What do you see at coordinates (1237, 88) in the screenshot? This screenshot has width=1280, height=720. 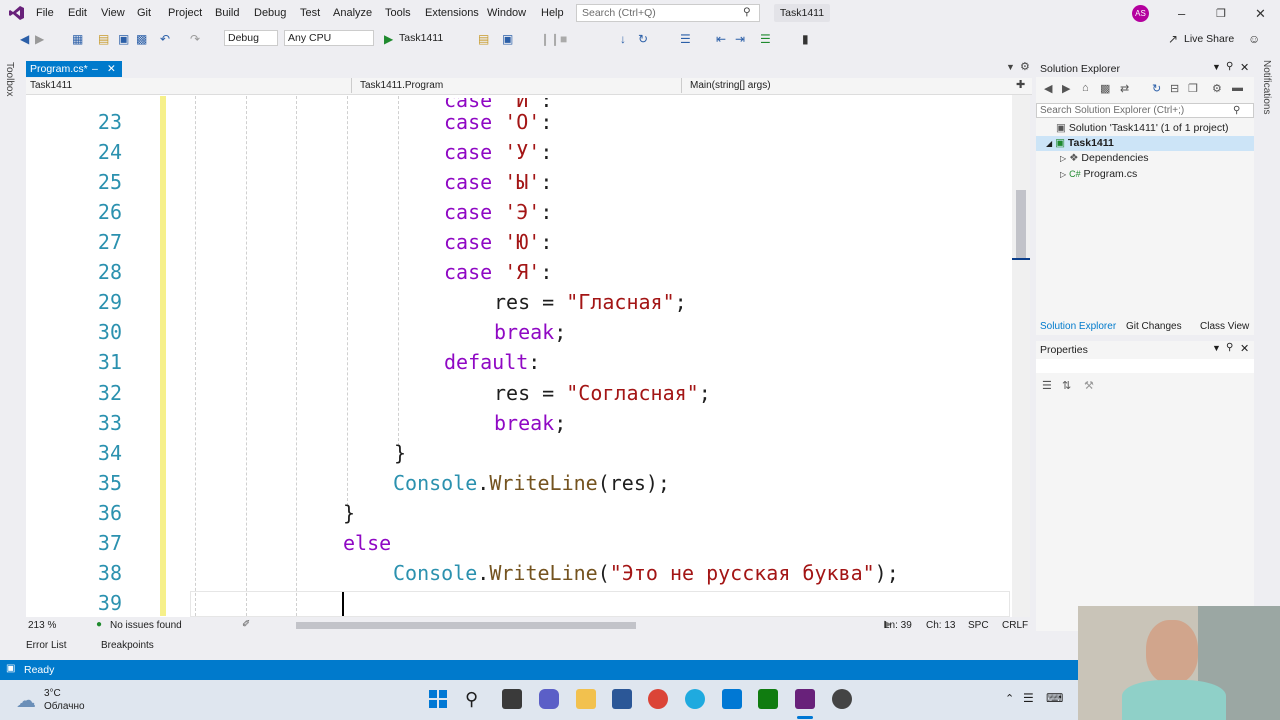 I see `preview-icon: ▬` at bounding box center [1237, 88].